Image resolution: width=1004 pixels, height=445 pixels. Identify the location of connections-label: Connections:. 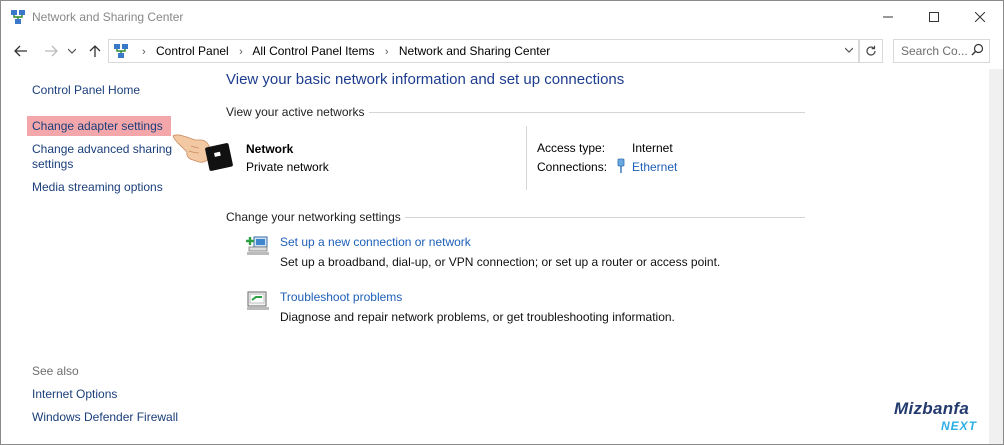
(572, 167).